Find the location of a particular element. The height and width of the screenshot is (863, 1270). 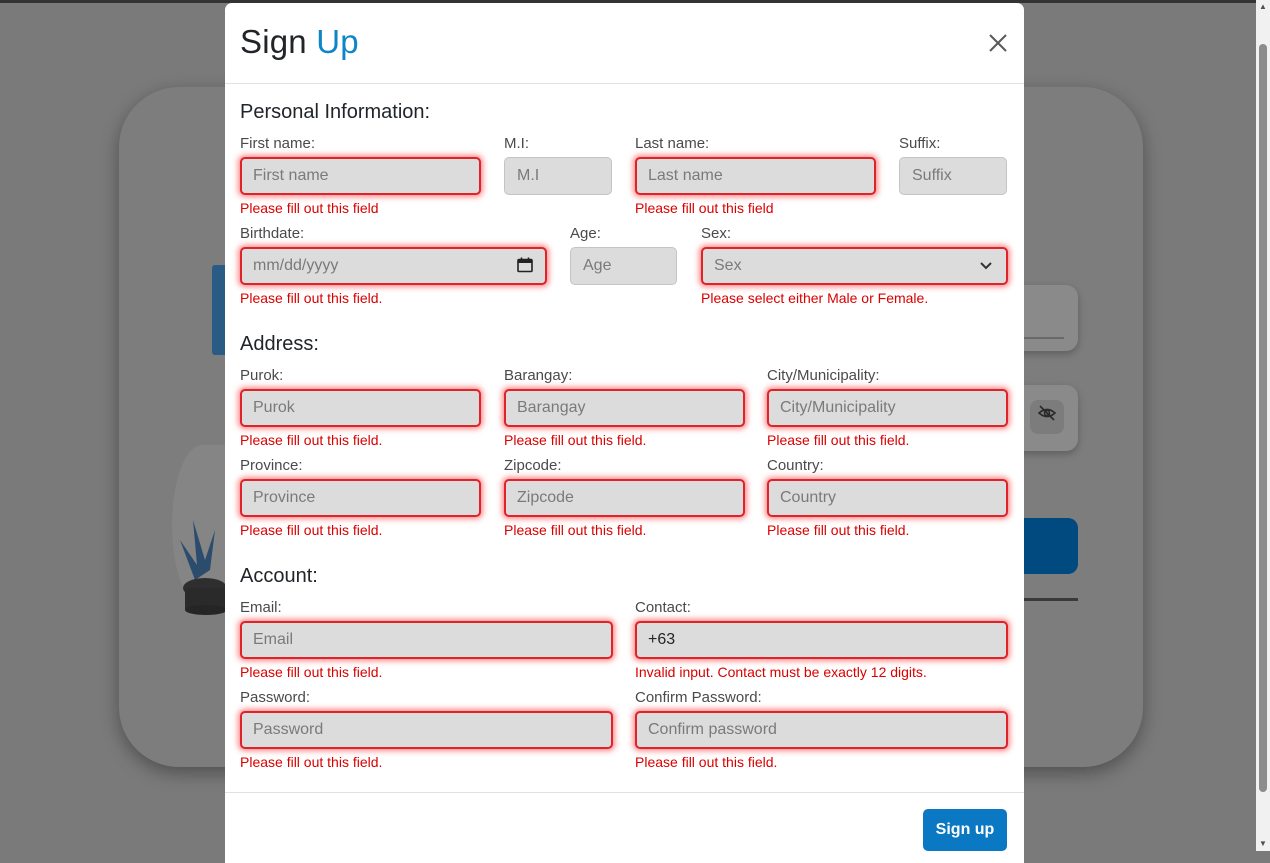

section-title-personal: Personal Information: is located at coordinates (335, 112).